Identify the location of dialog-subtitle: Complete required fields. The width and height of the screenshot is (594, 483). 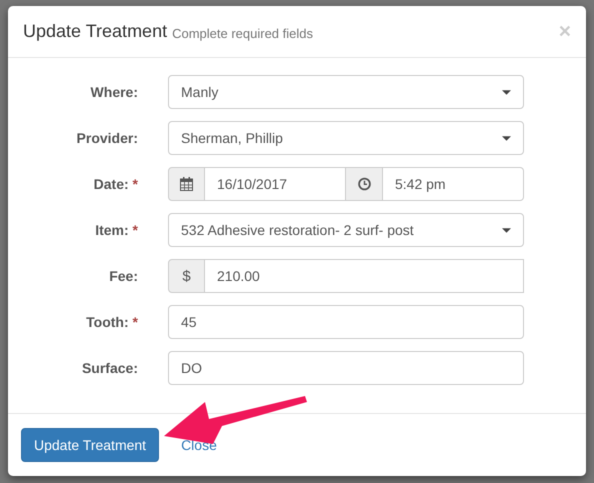
(242, 33).